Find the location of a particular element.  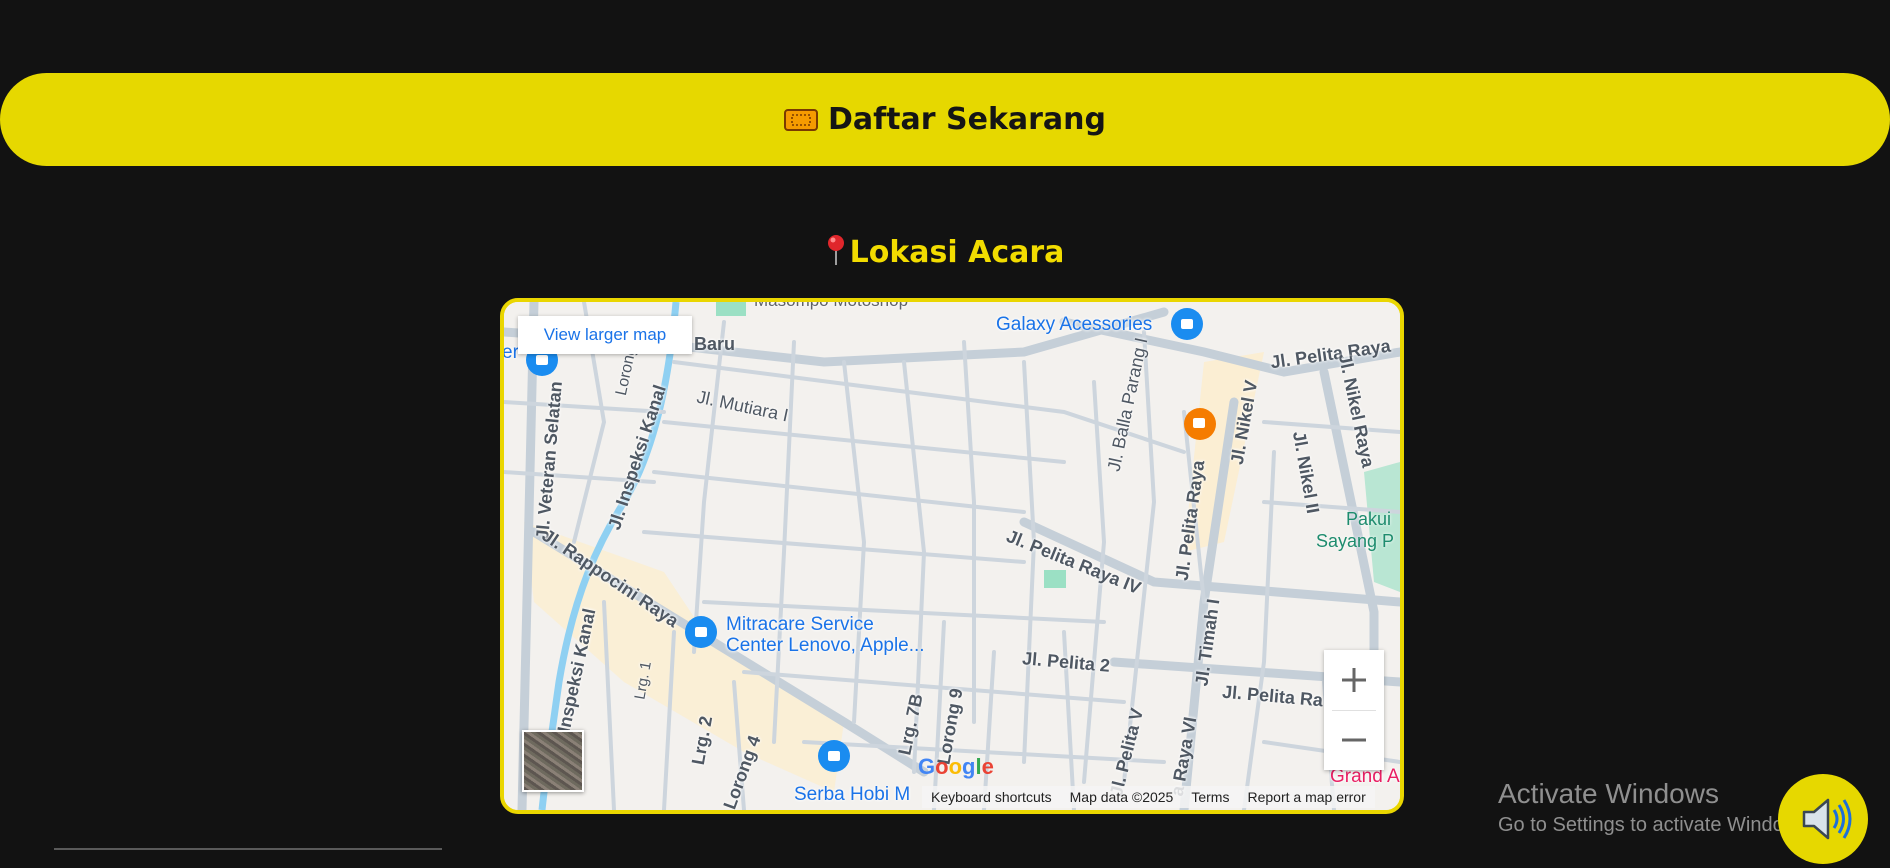

park-label: Pakui is located at coordinates (1368, 519).